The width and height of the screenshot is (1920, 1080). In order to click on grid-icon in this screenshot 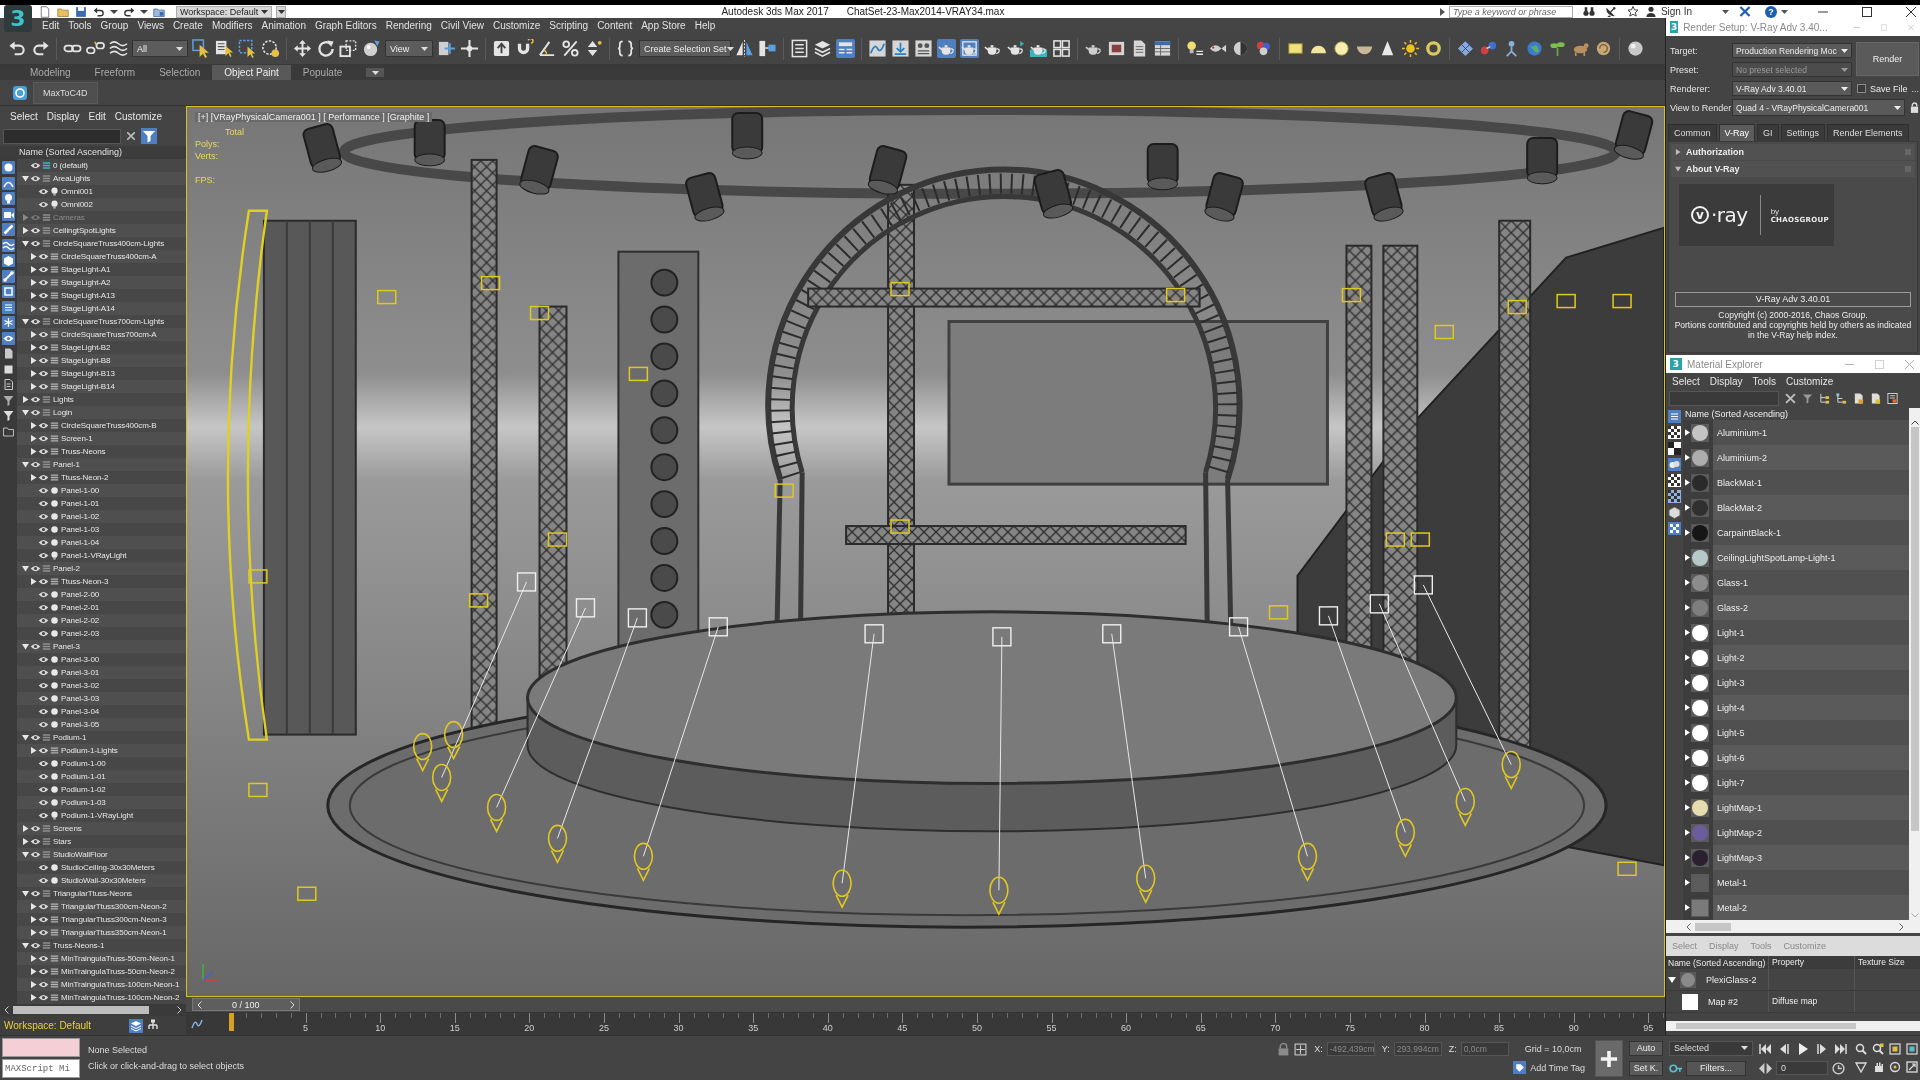, I will do `click(1061, 48)`.